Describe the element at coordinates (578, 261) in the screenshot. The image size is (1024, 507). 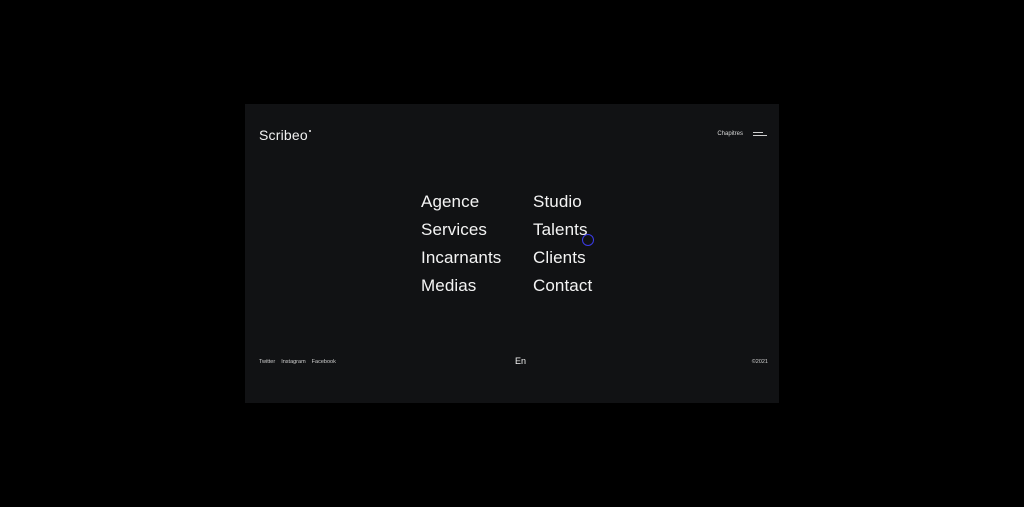
I see `nav-link-clients: Clients` at that location.